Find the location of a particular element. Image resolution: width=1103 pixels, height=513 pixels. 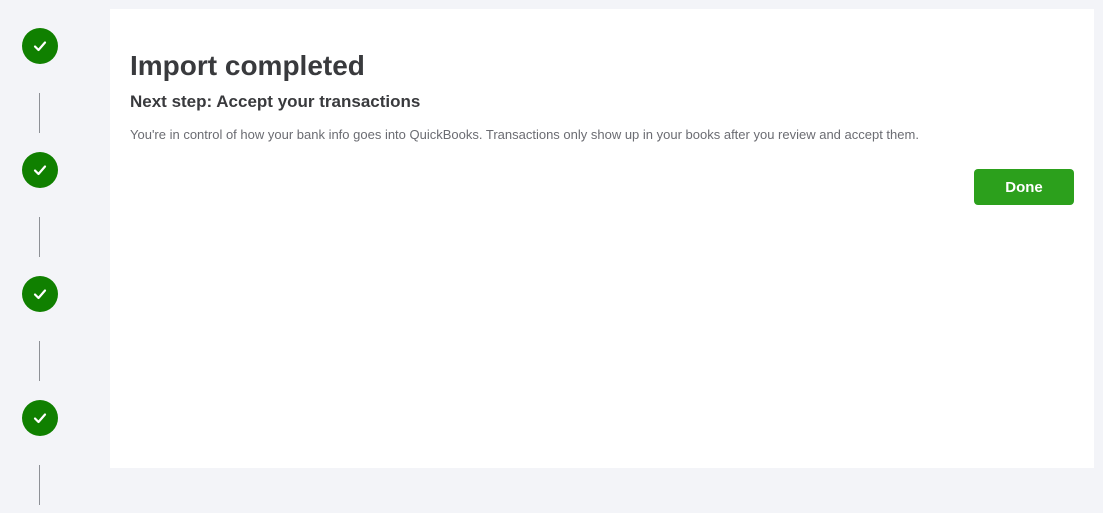

step-1-complete is located at coordinates (40, 46).